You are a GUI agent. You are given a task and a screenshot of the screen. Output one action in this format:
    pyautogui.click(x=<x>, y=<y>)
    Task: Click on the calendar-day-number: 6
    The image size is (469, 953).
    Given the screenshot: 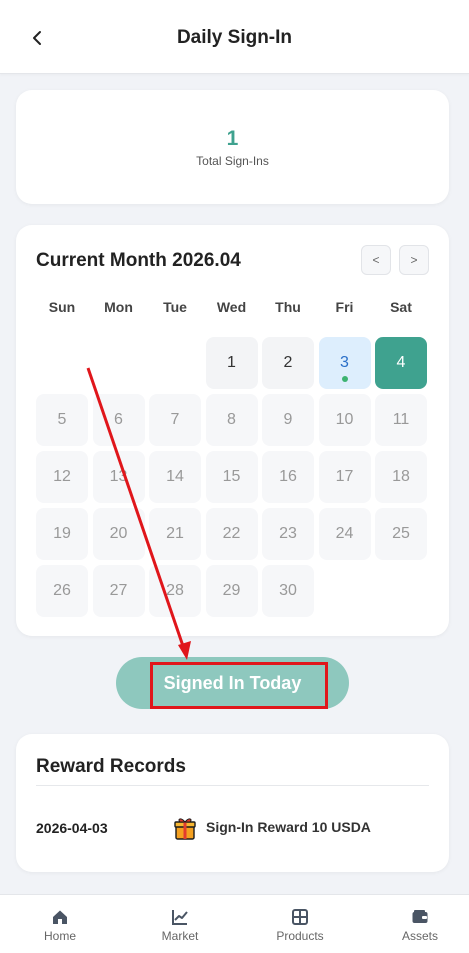 What is the action you would take?
    pyautogui.click(x=118, y=419)
    